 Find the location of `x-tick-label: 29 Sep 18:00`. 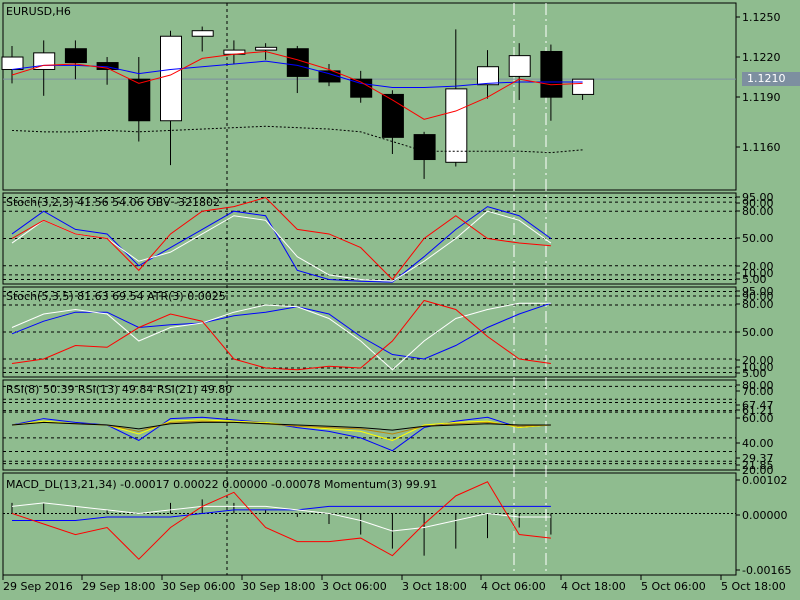

x-tick-label: 29 Sep 18:00 is located at coordinates (119, 586).